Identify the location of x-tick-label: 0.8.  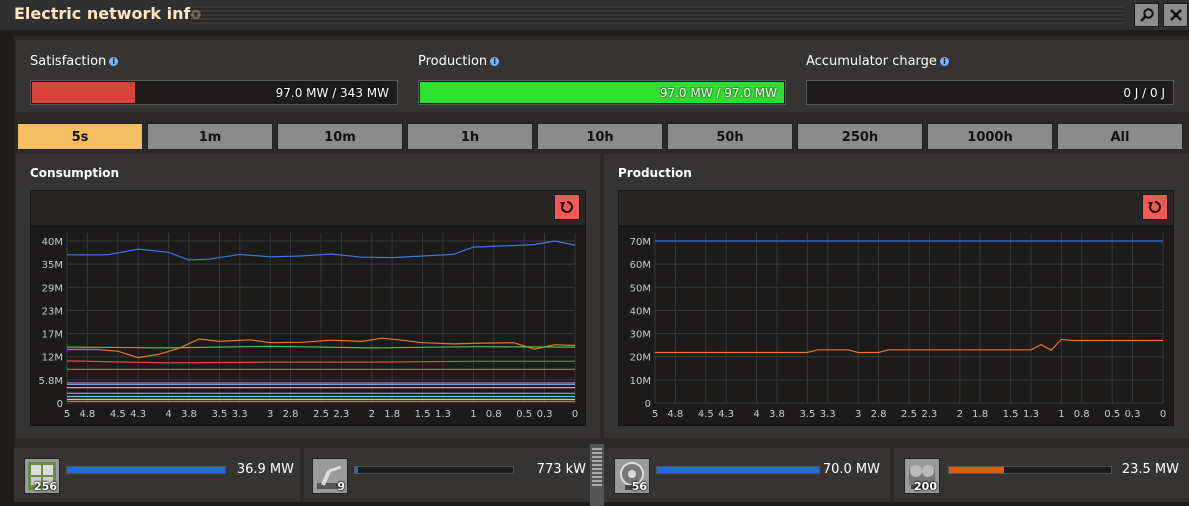
(494, 414).